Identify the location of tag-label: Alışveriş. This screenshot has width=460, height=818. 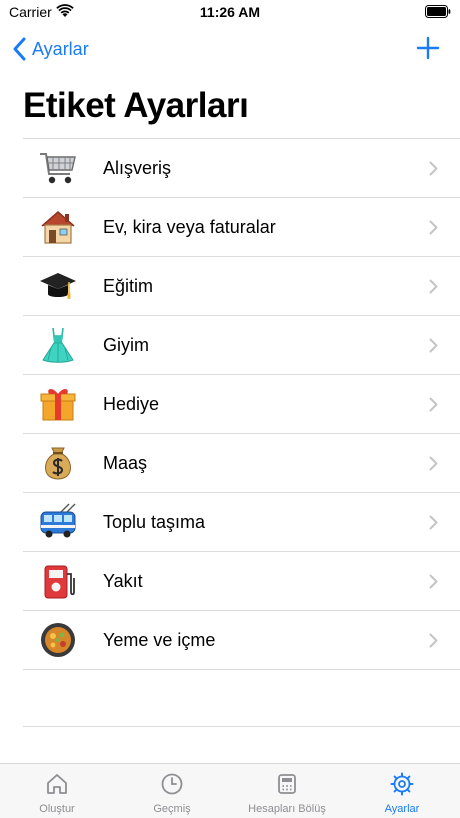
(137, 168).